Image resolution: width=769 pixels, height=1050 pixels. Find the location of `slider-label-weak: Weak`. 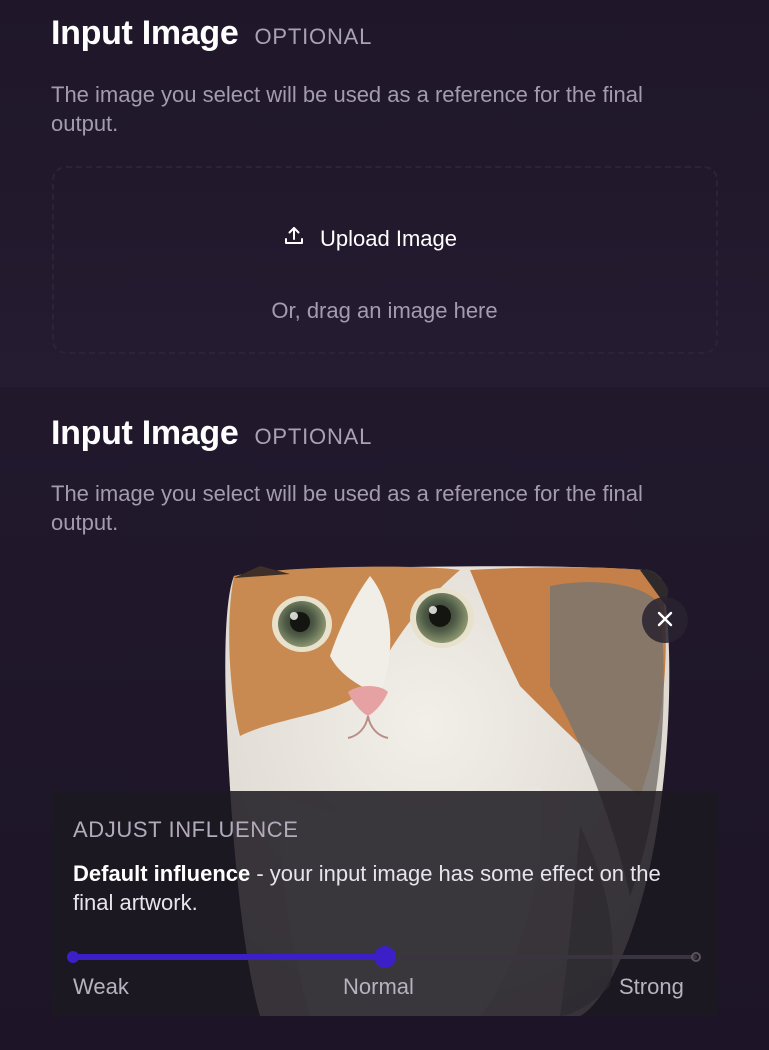

slider-label-weak: Weak is located at coordinates (101, 986).